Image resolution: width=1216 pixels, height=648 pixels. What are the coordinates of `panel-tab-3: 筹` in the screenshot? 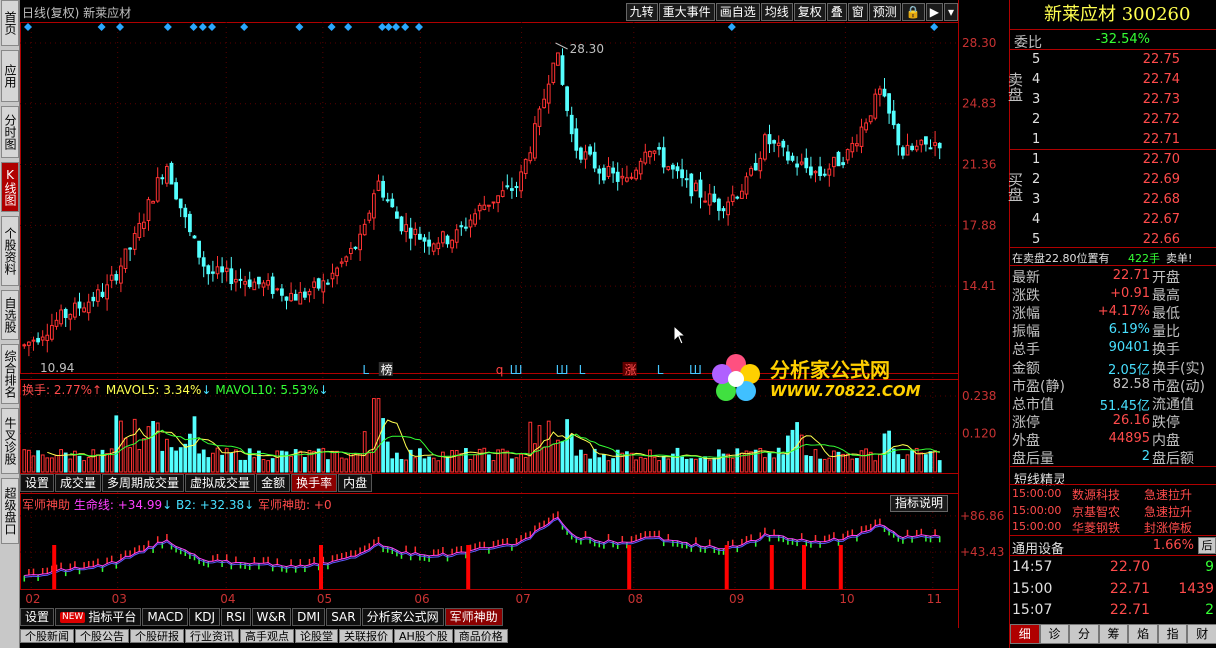 It's located at (1113, 634).